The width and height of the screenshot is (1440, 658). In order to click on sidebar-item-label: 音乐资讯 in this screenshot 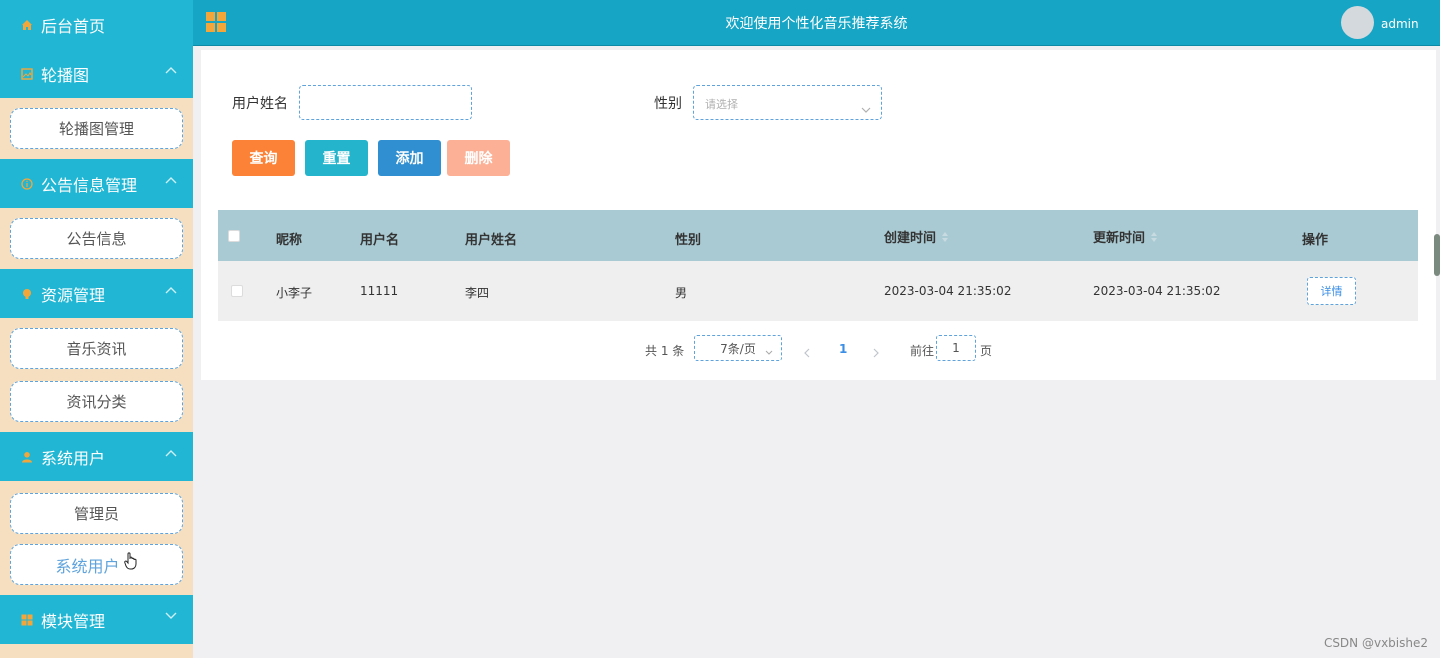, I will do `click(96, 349)`.